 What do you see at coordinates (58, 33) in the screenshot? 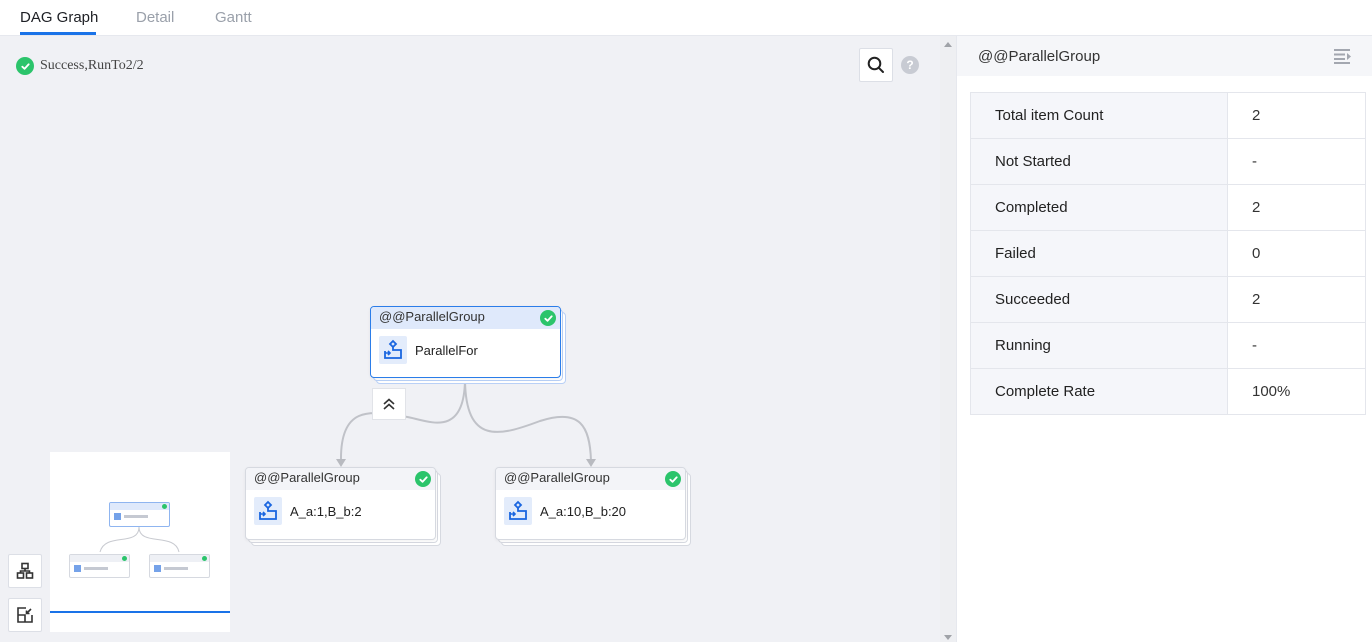
I see `active-tab-indicator` at bounding box center [58, 33].